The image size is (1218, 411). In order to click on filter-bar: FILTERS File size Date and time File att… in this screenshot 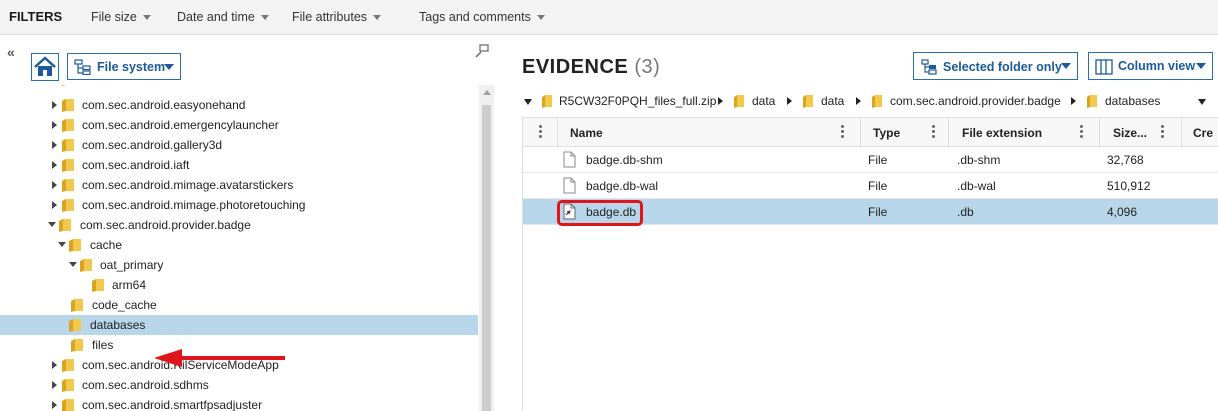, I will do `click(609, 17)`.